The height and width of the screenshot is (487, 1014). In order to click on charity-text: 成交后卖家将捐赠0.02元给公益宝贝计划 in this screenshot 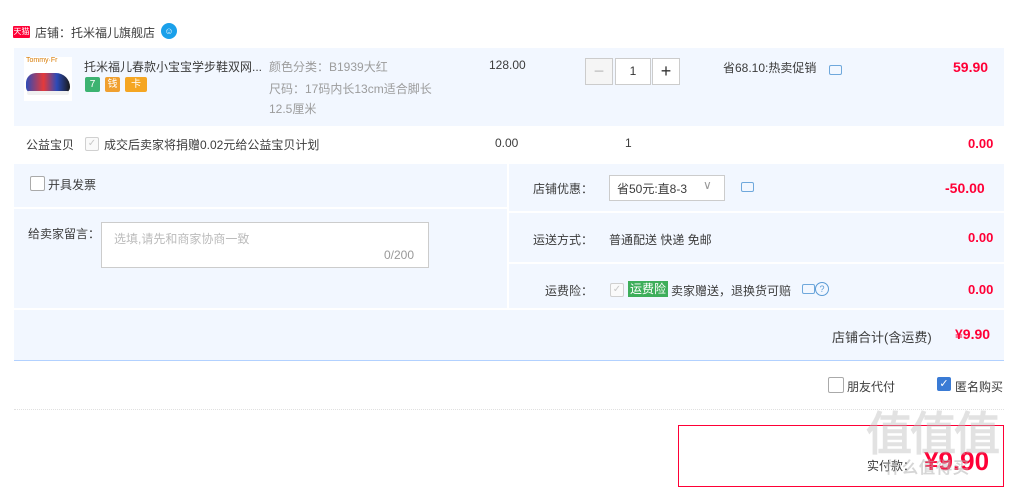, I will do `click(212, 145)`.